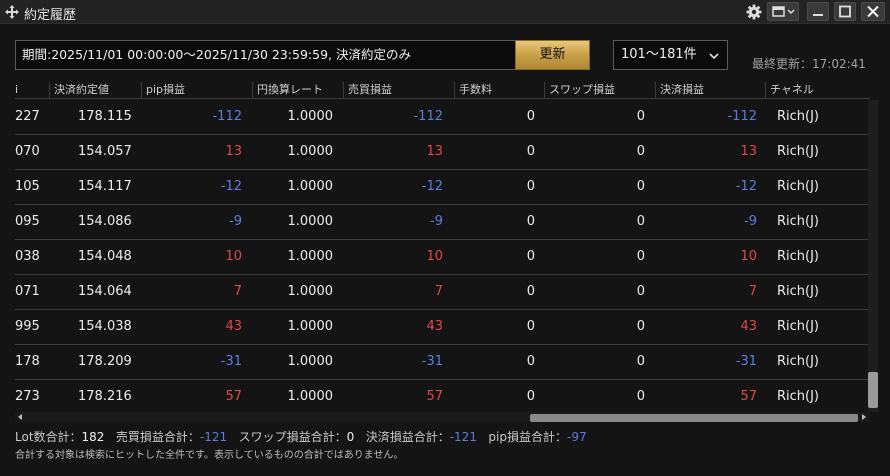 This screenshot has height=476, width=890. I want to click on column-header-id: i, so click(21, 90).